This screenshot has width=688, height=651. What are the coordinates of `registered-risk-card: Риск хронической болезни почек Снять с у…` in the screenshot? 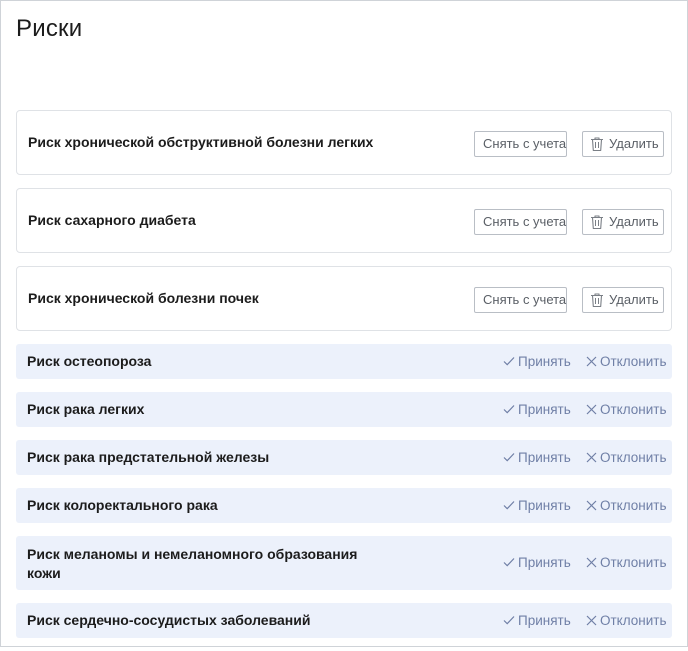 It's located at (344, 298).